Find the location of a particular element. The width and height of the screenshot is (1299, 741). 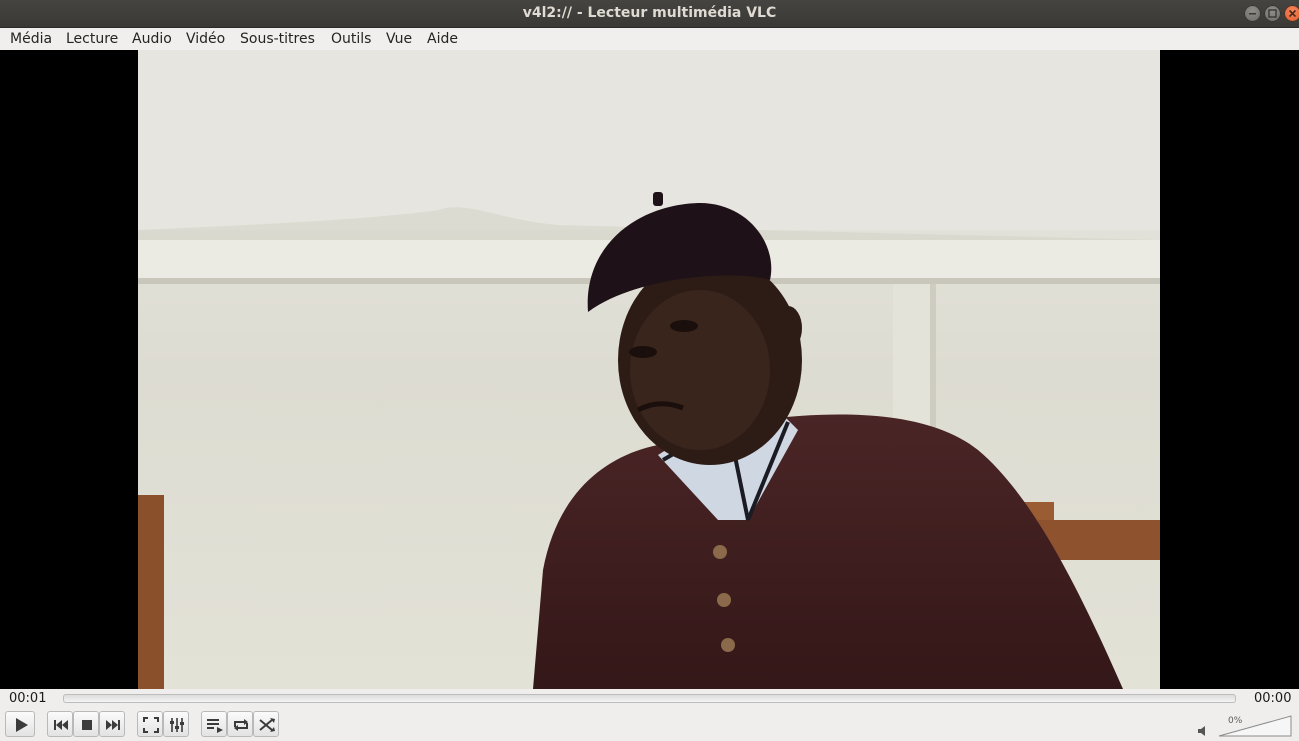

extended-settings-button is located at coordinates (176, 724).